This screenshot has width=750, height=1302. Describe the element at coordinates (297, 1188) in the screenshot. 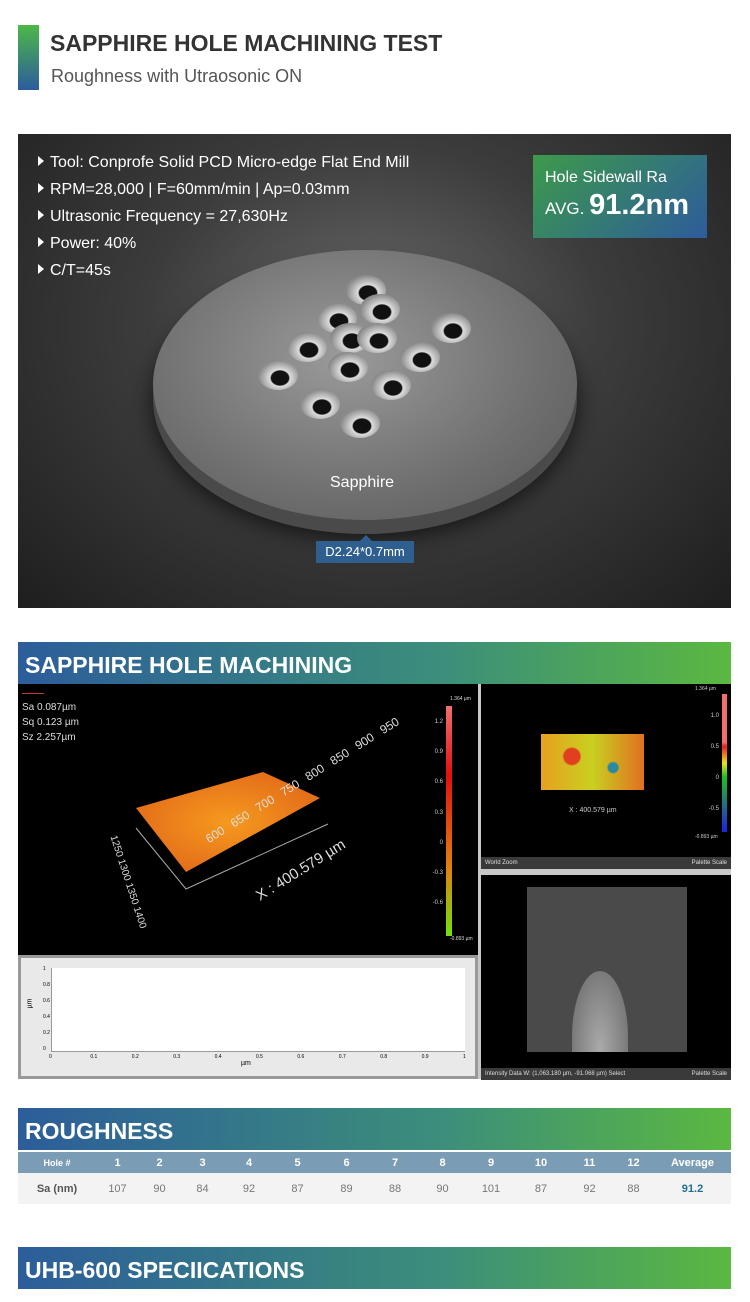

I see `cell-value: 87` at that location.